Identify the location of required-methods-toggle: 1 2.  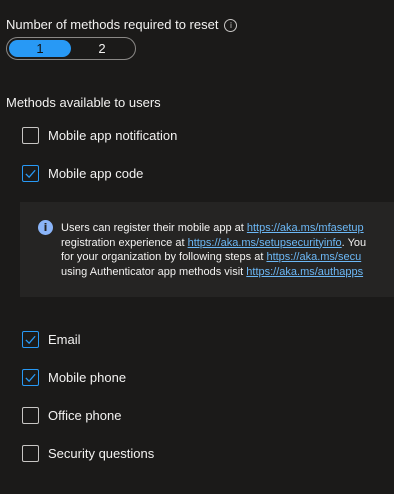
(71, 48).